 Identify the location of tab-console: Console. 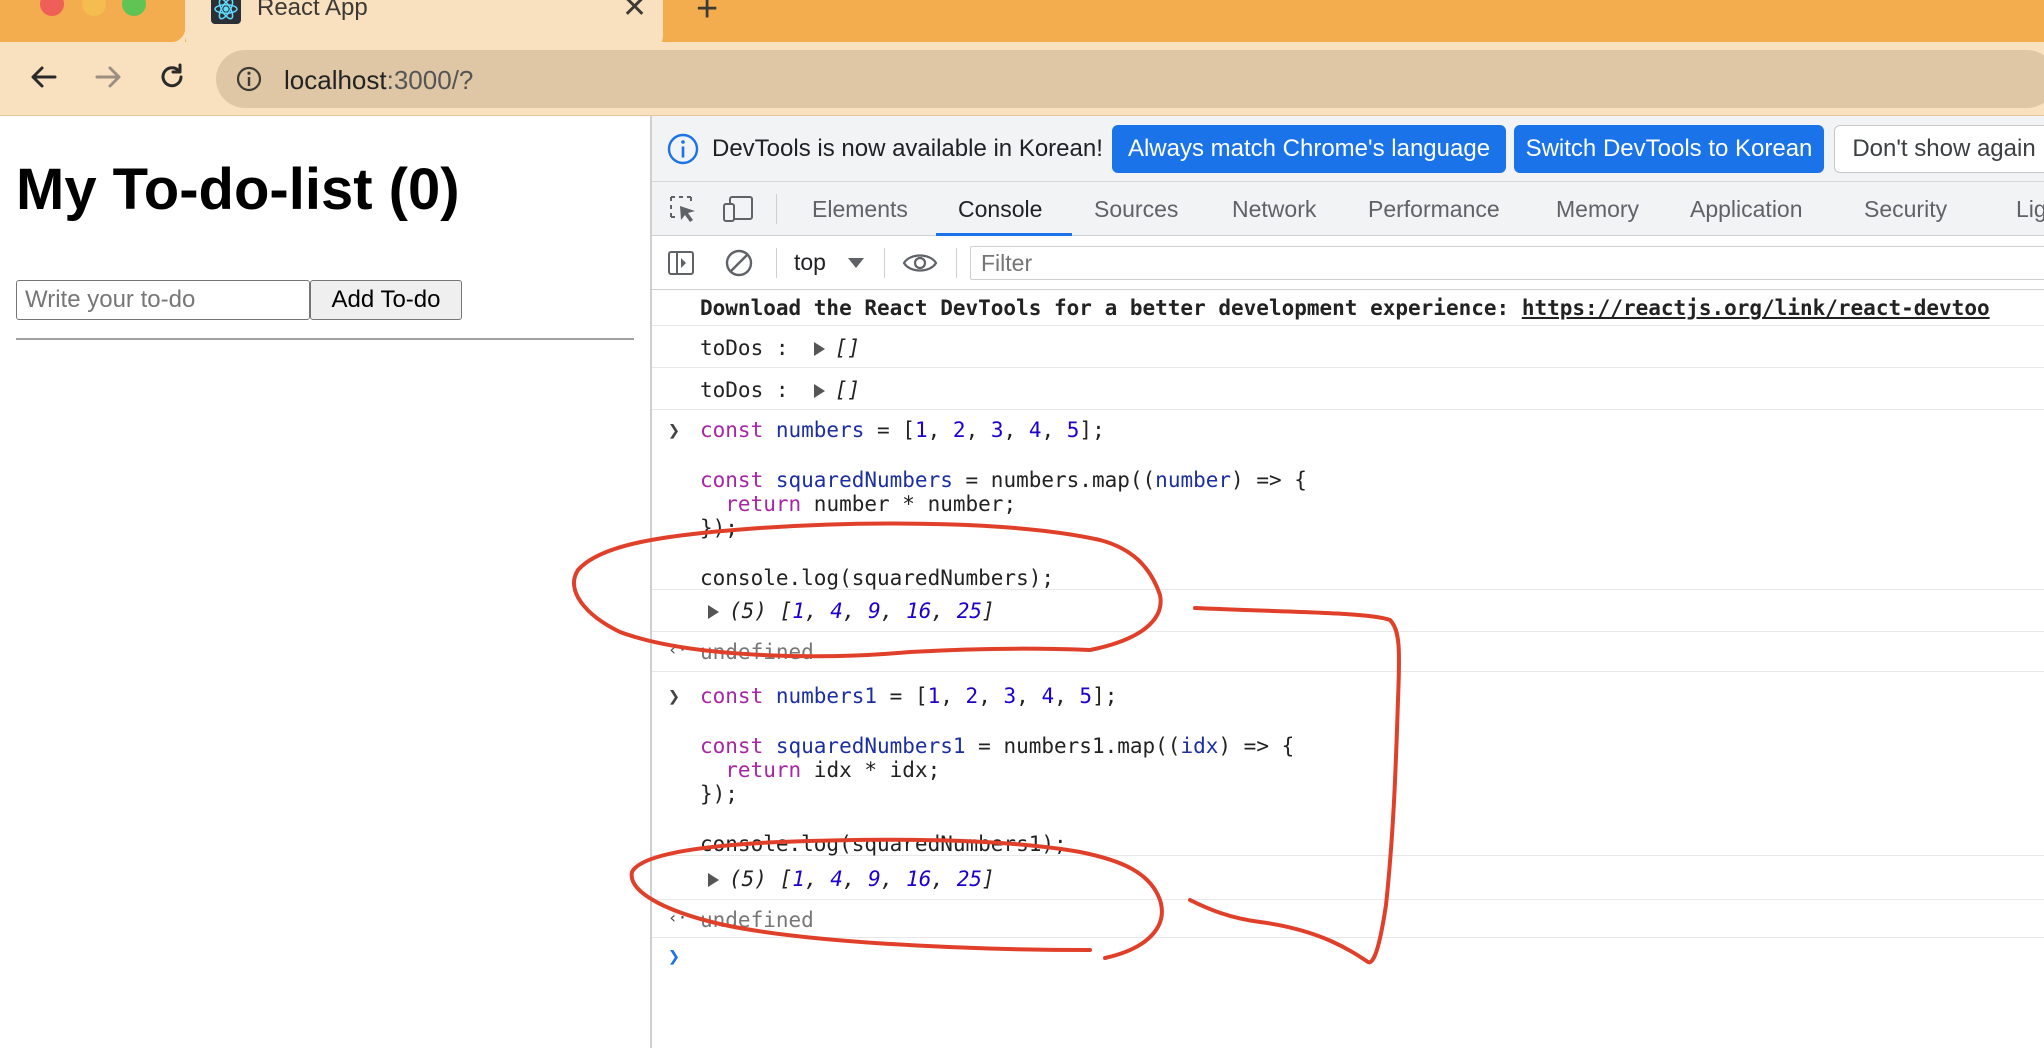
(1000, 209).